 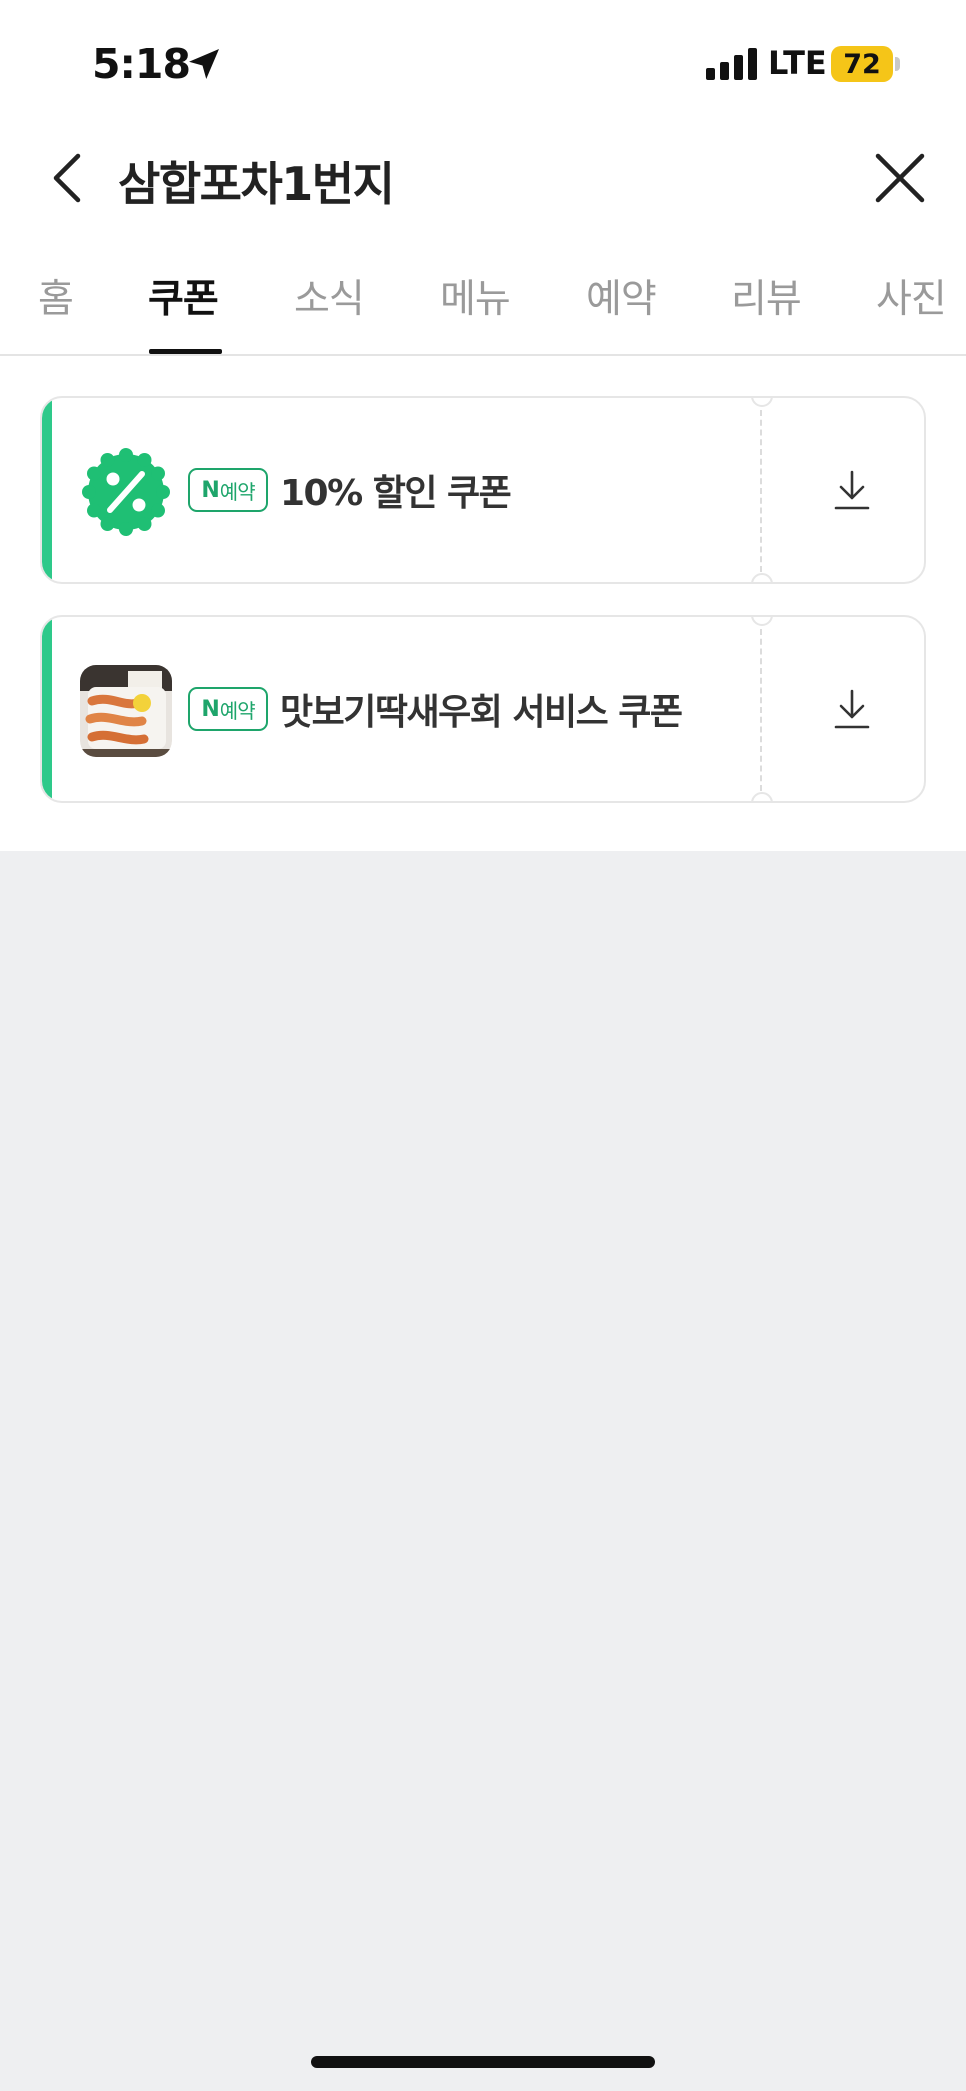 What do you see at coordinates (126, 492) in the screenshot?
I see `percent-badge-icon` at bounding box center [126, 492].